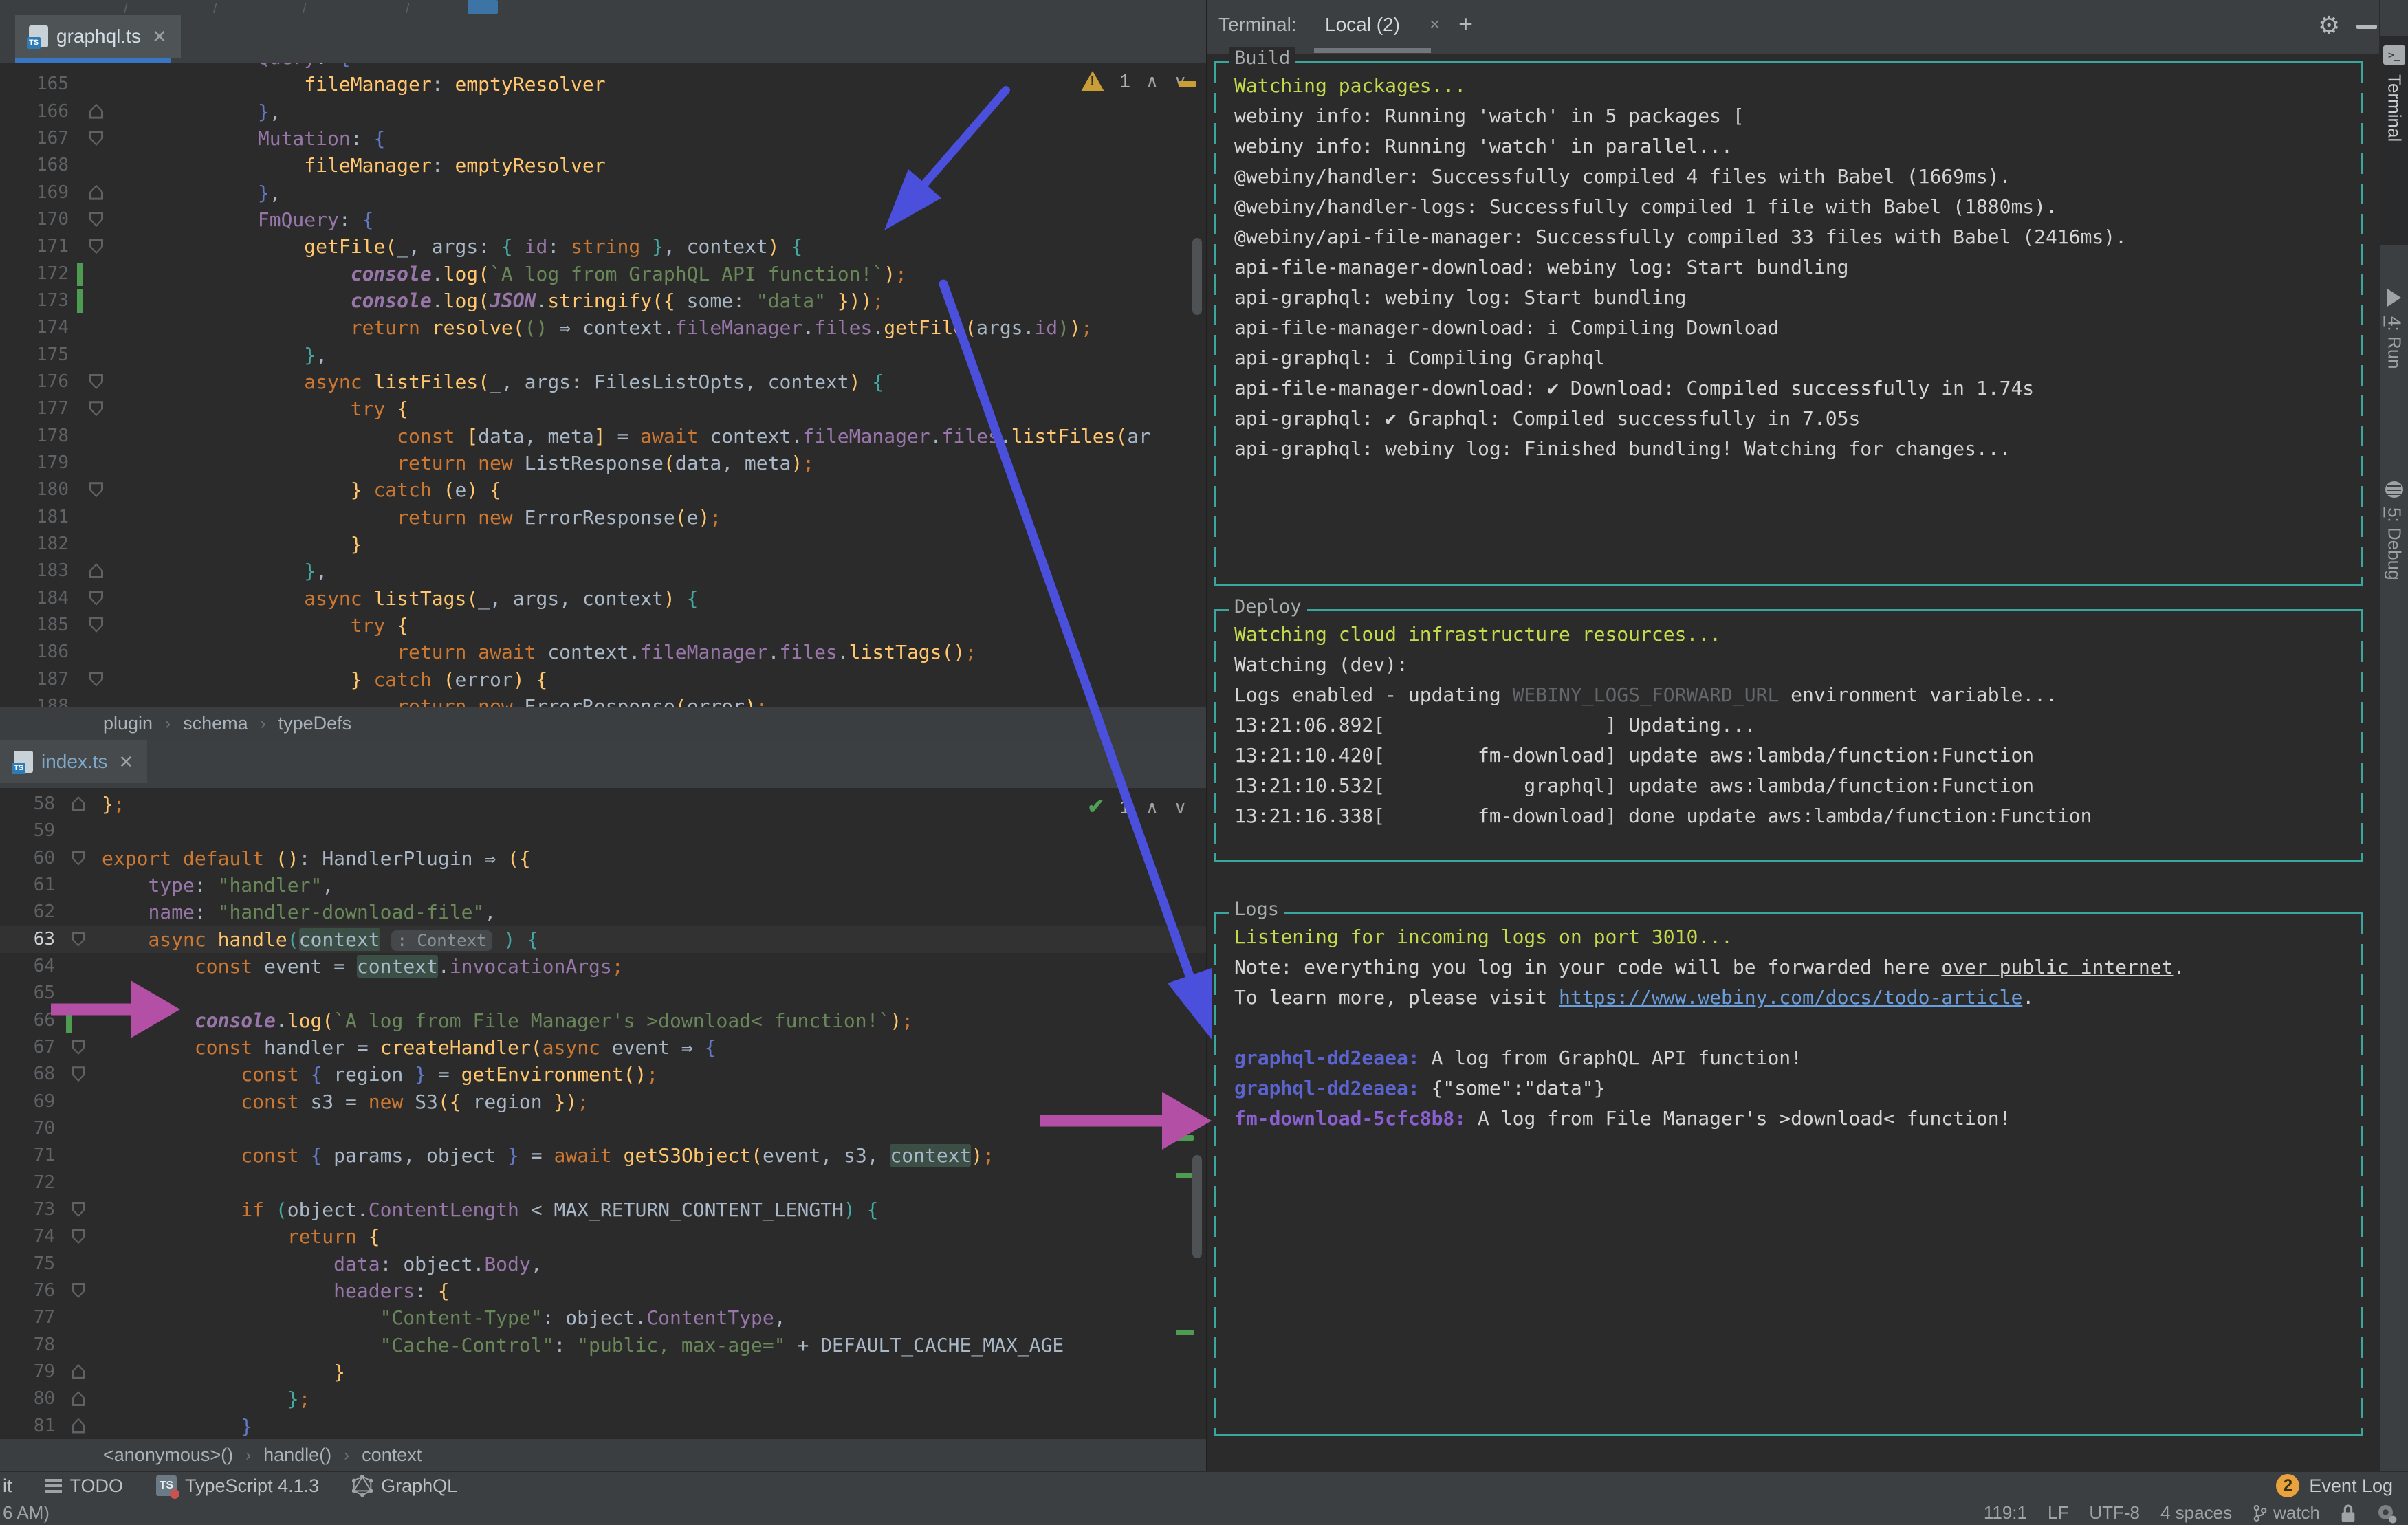 The height and width of the screenshot is (1525, 2408). I want to click on code-line: 68 const { region } = getEnvironment();, so click(603, 1074).